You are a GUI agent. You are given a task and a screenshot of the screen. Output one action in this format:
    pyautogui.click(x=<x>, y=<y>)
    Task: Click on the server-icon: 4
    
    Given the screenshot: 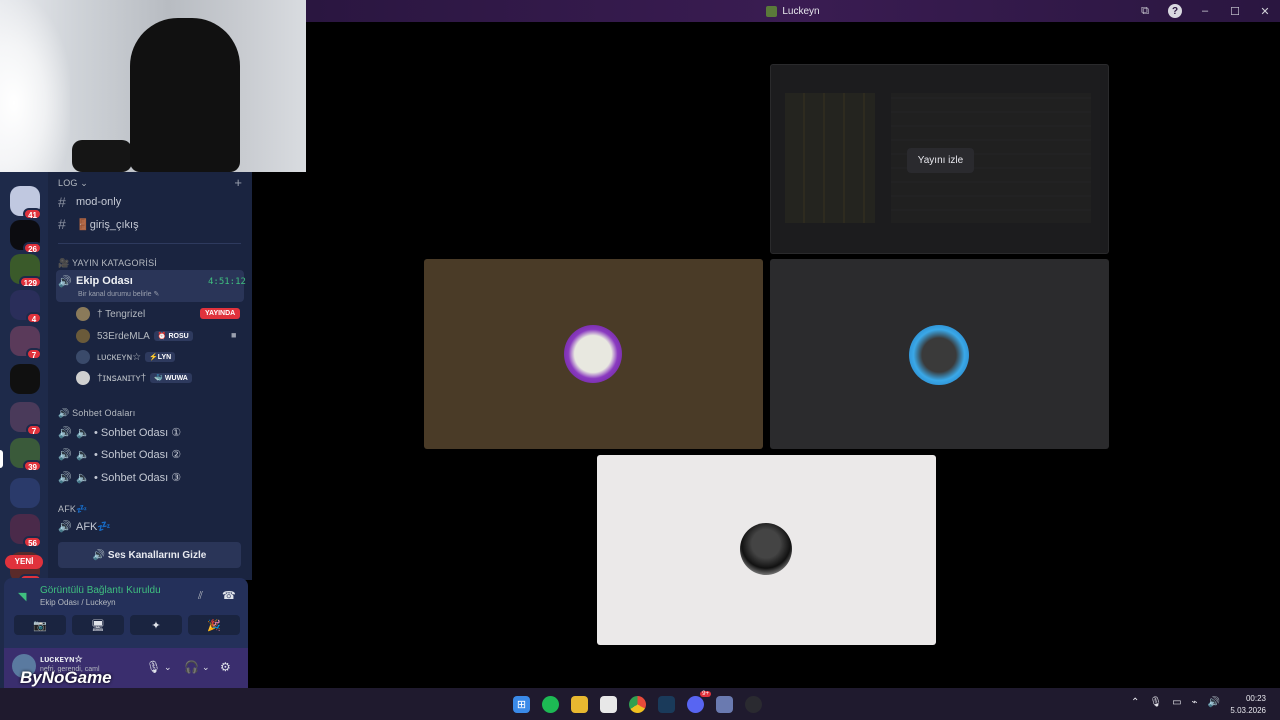 What is the action you would take?
    pyautogui.click(x=26, y=307)
    